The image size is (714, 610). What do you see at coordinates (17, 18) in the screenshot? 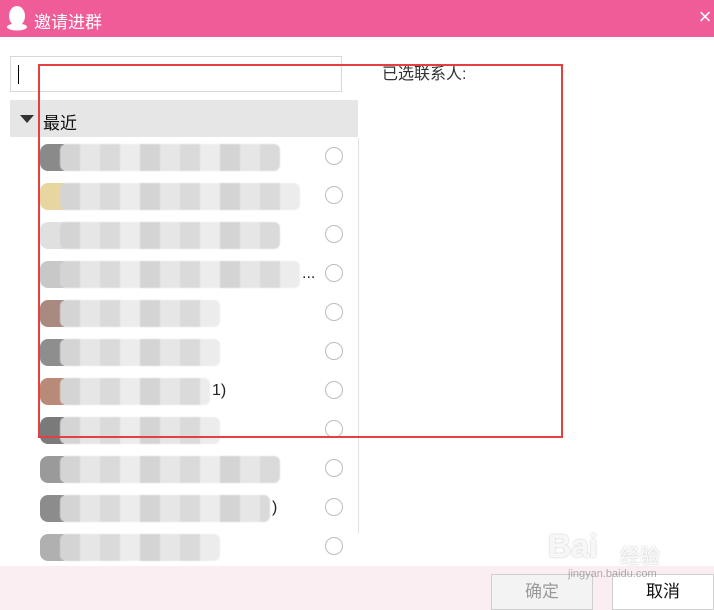
I see `qq-penguin-icon` at bounding box center [17, 18].